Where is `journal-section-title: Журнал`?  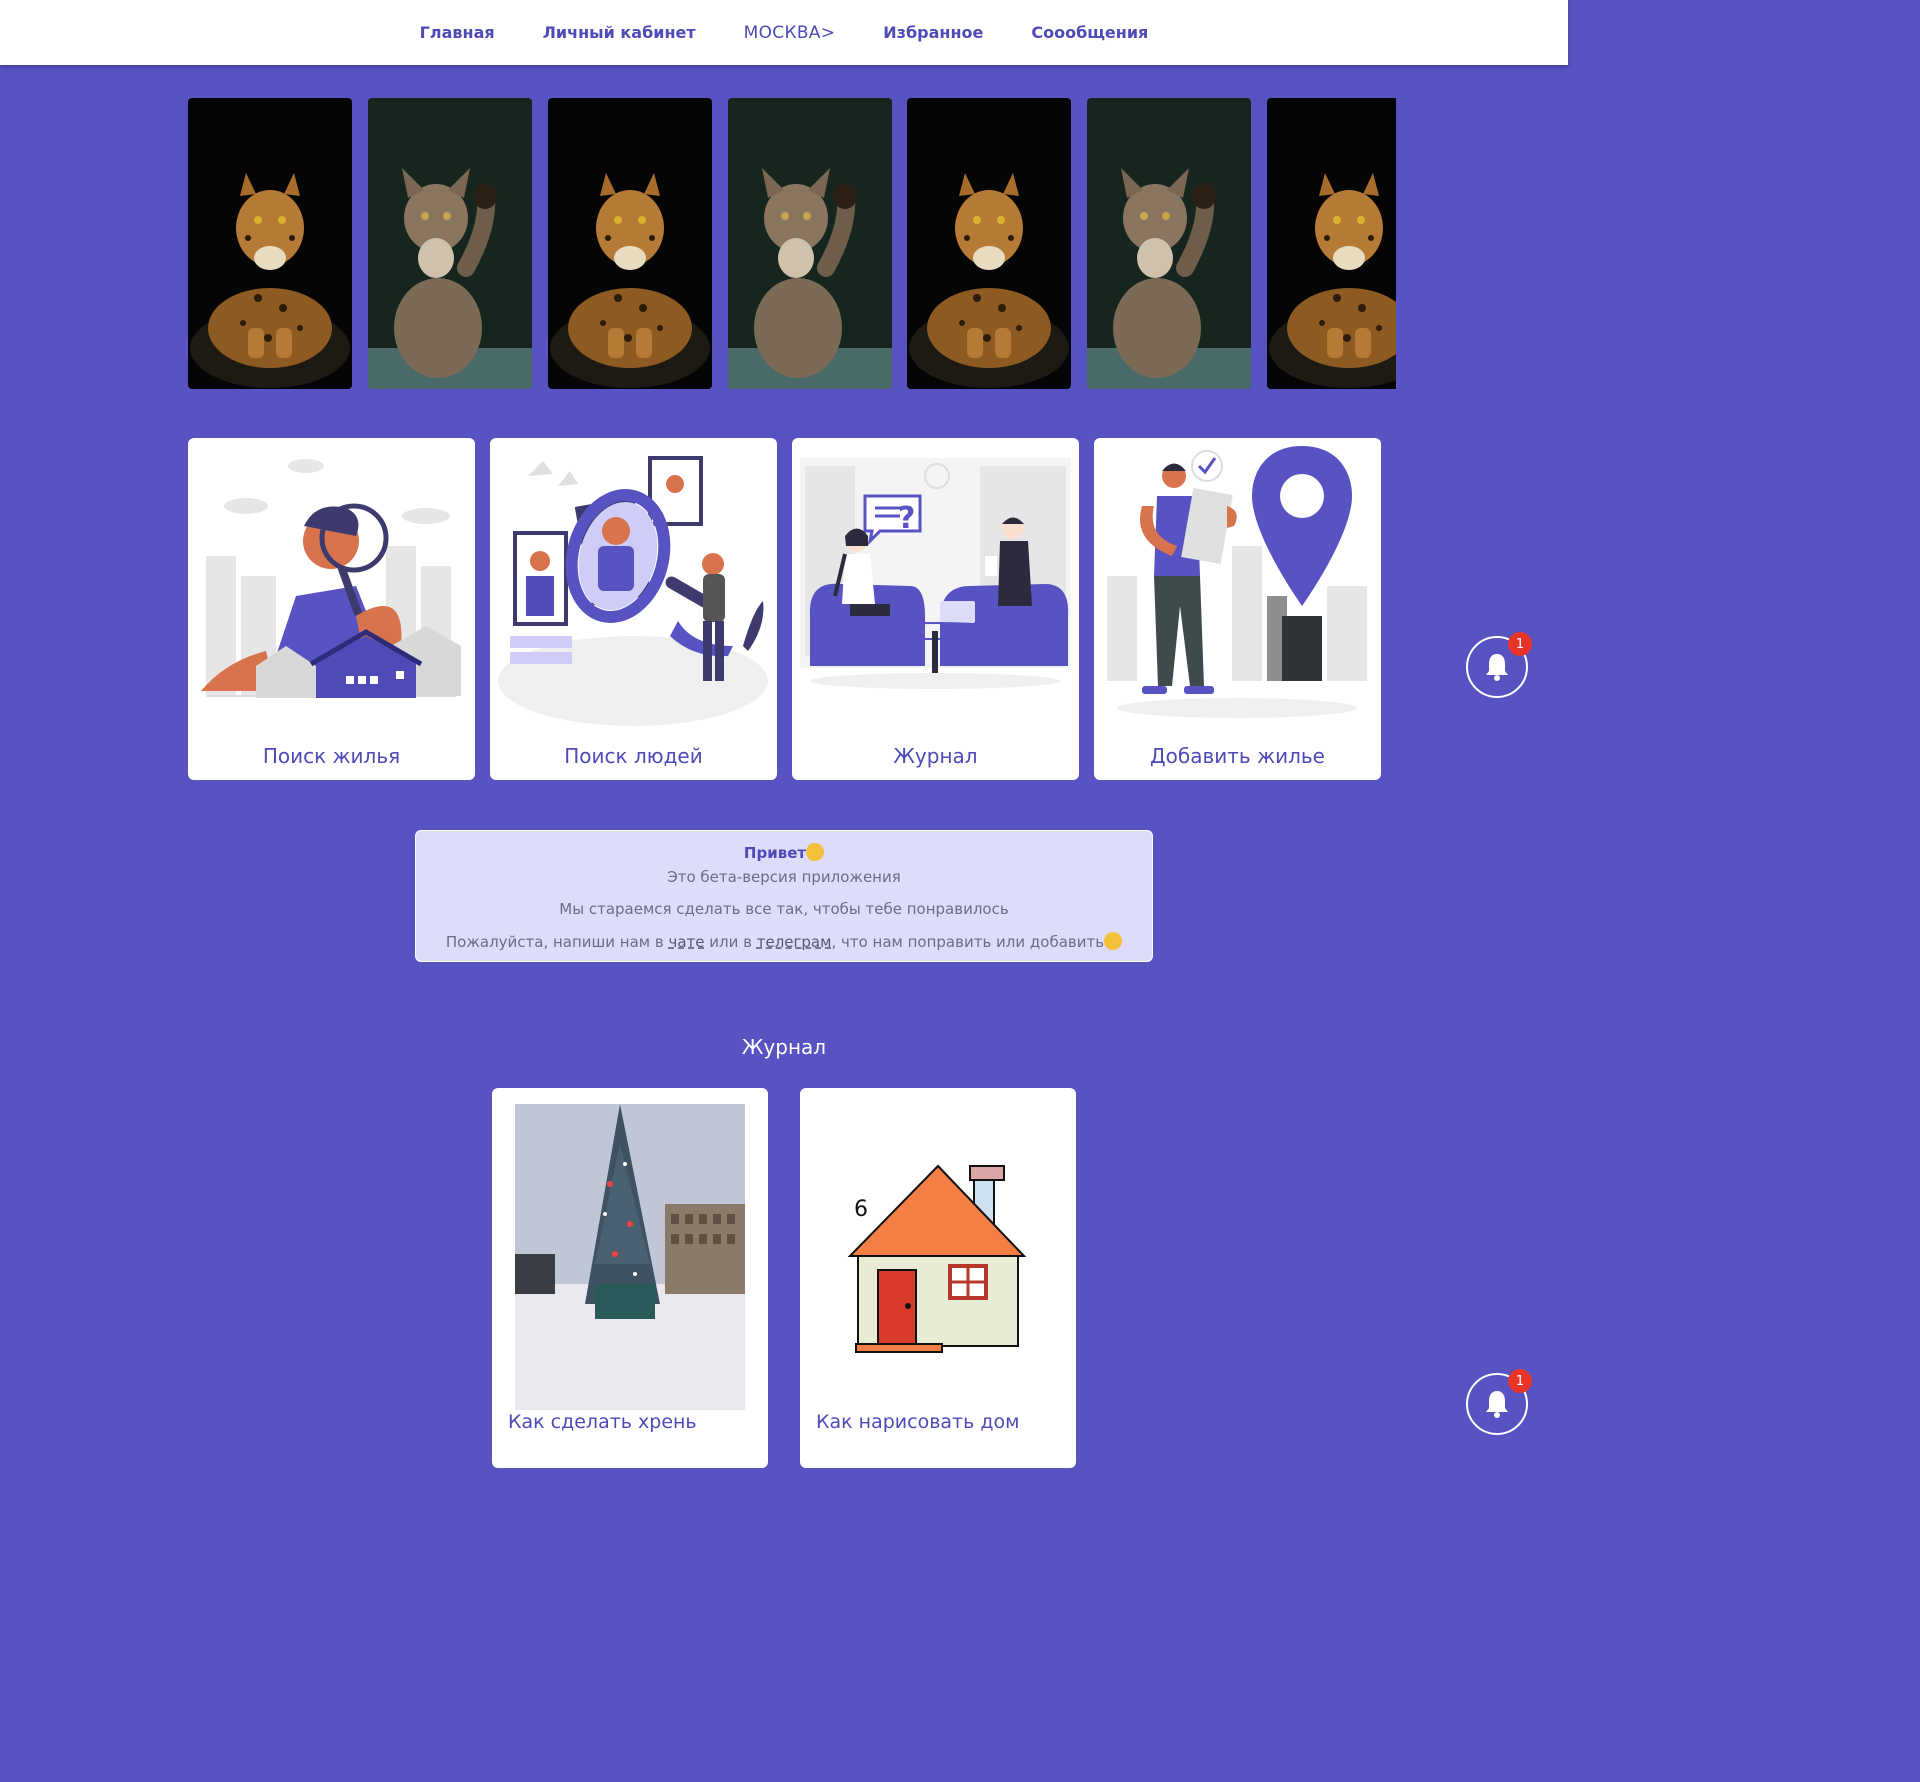 journal-section-title: Журнал is located at coordinates (784, 1047).